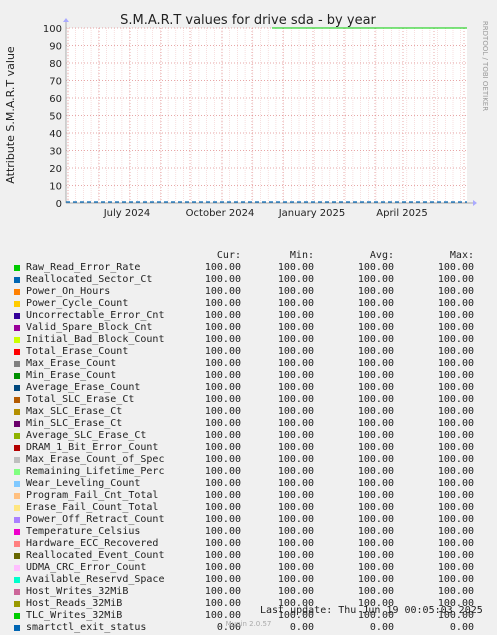 This screenshot has width=497, height=635. Describe the element at coordinates (92, 543) in the screenshot. I see `legend-series-name: Hardware_ECC_Recovered` at that location.